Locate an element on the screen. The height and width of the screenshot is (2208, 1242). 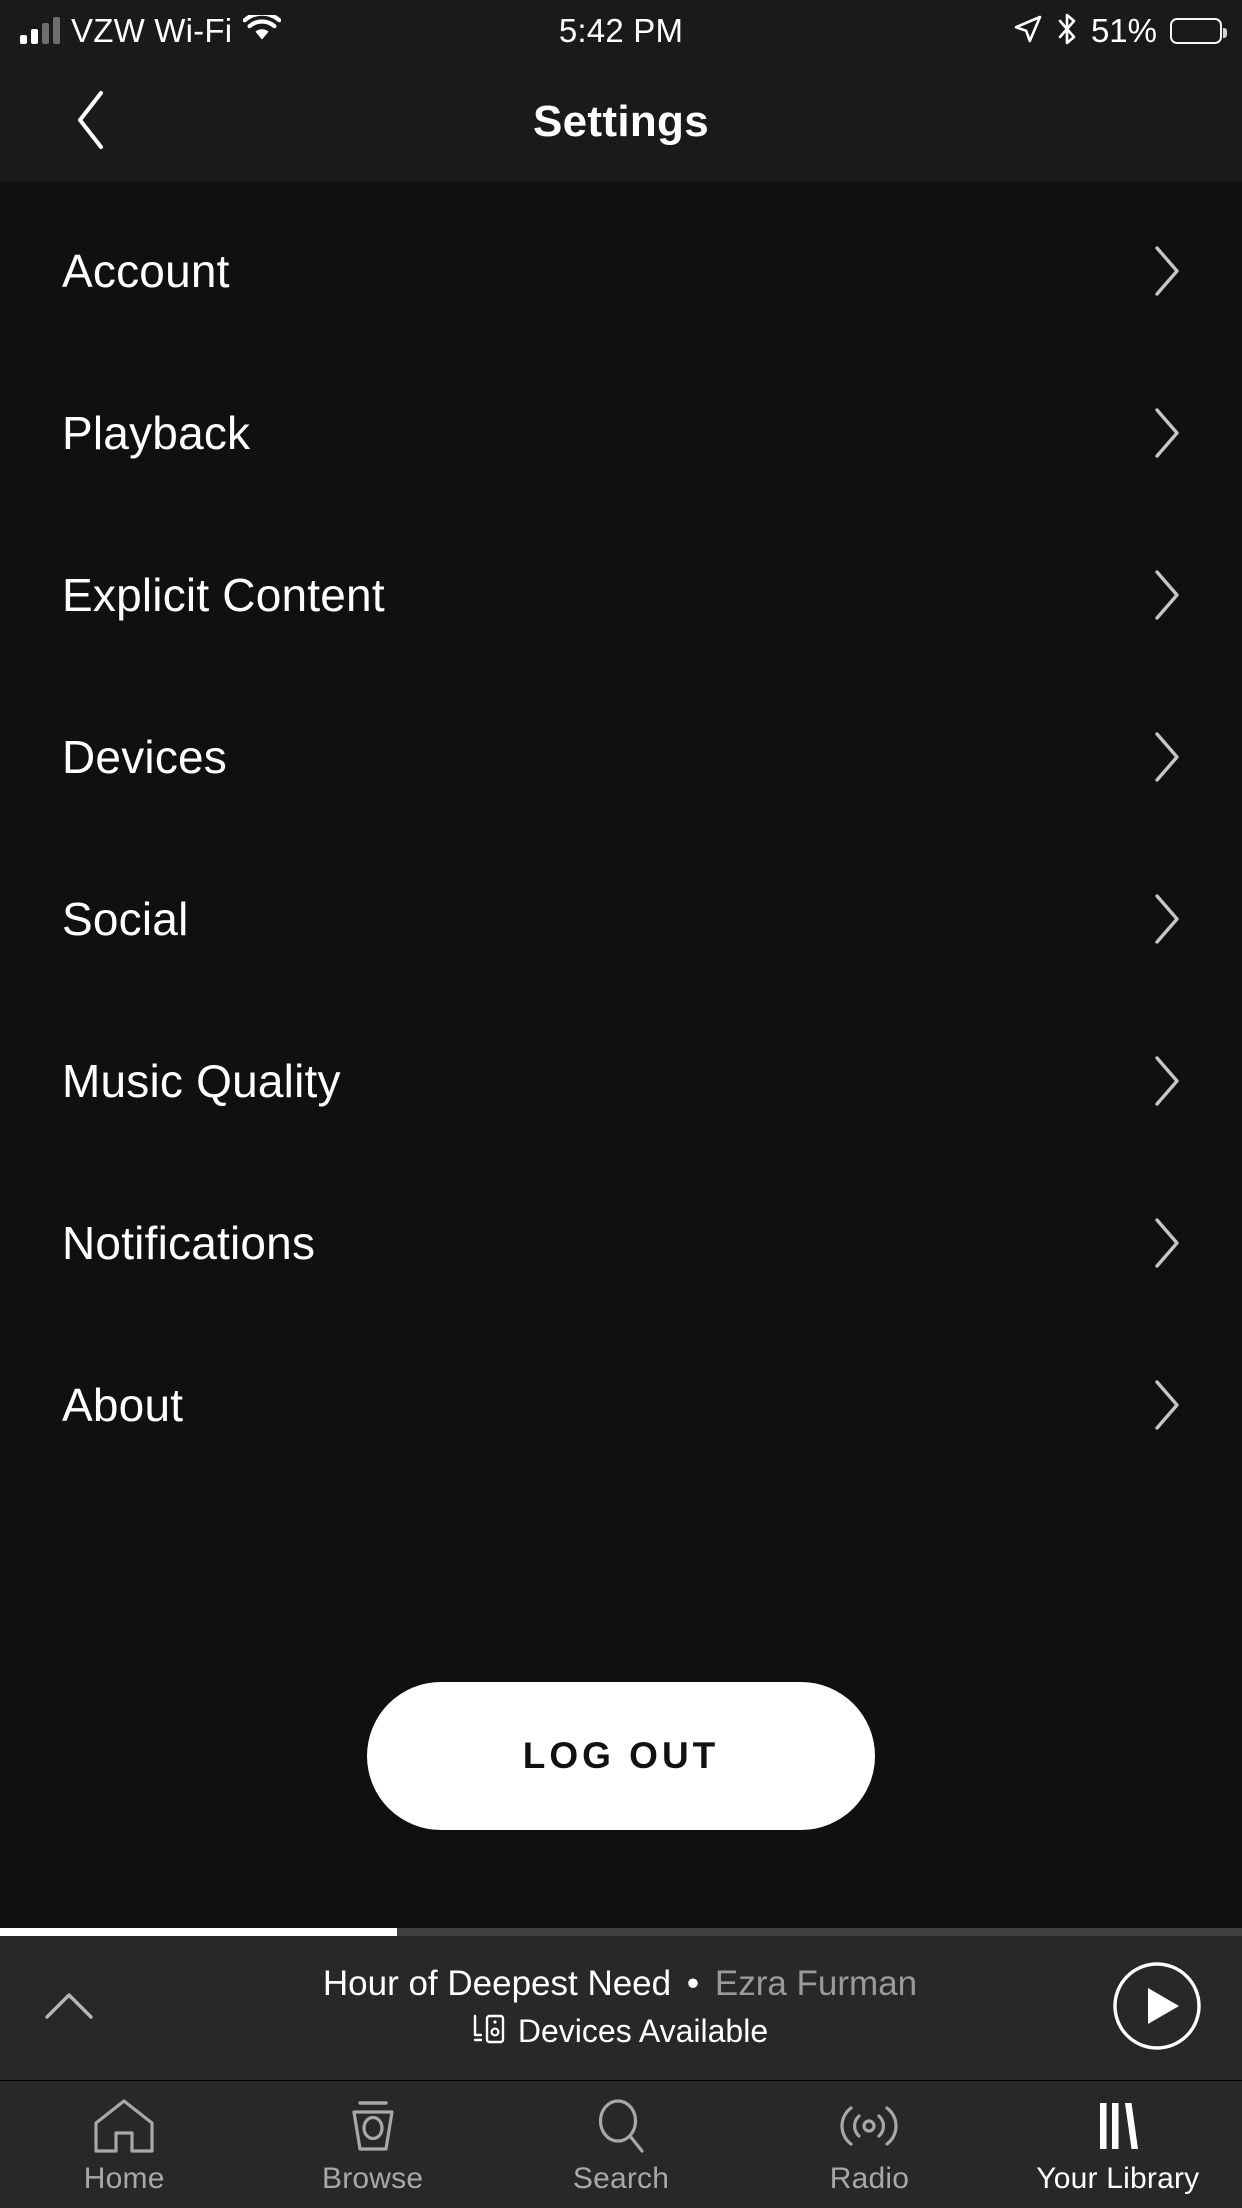
settings-row-explicit-content: Explicit Content is located at coordinates (621, 595).